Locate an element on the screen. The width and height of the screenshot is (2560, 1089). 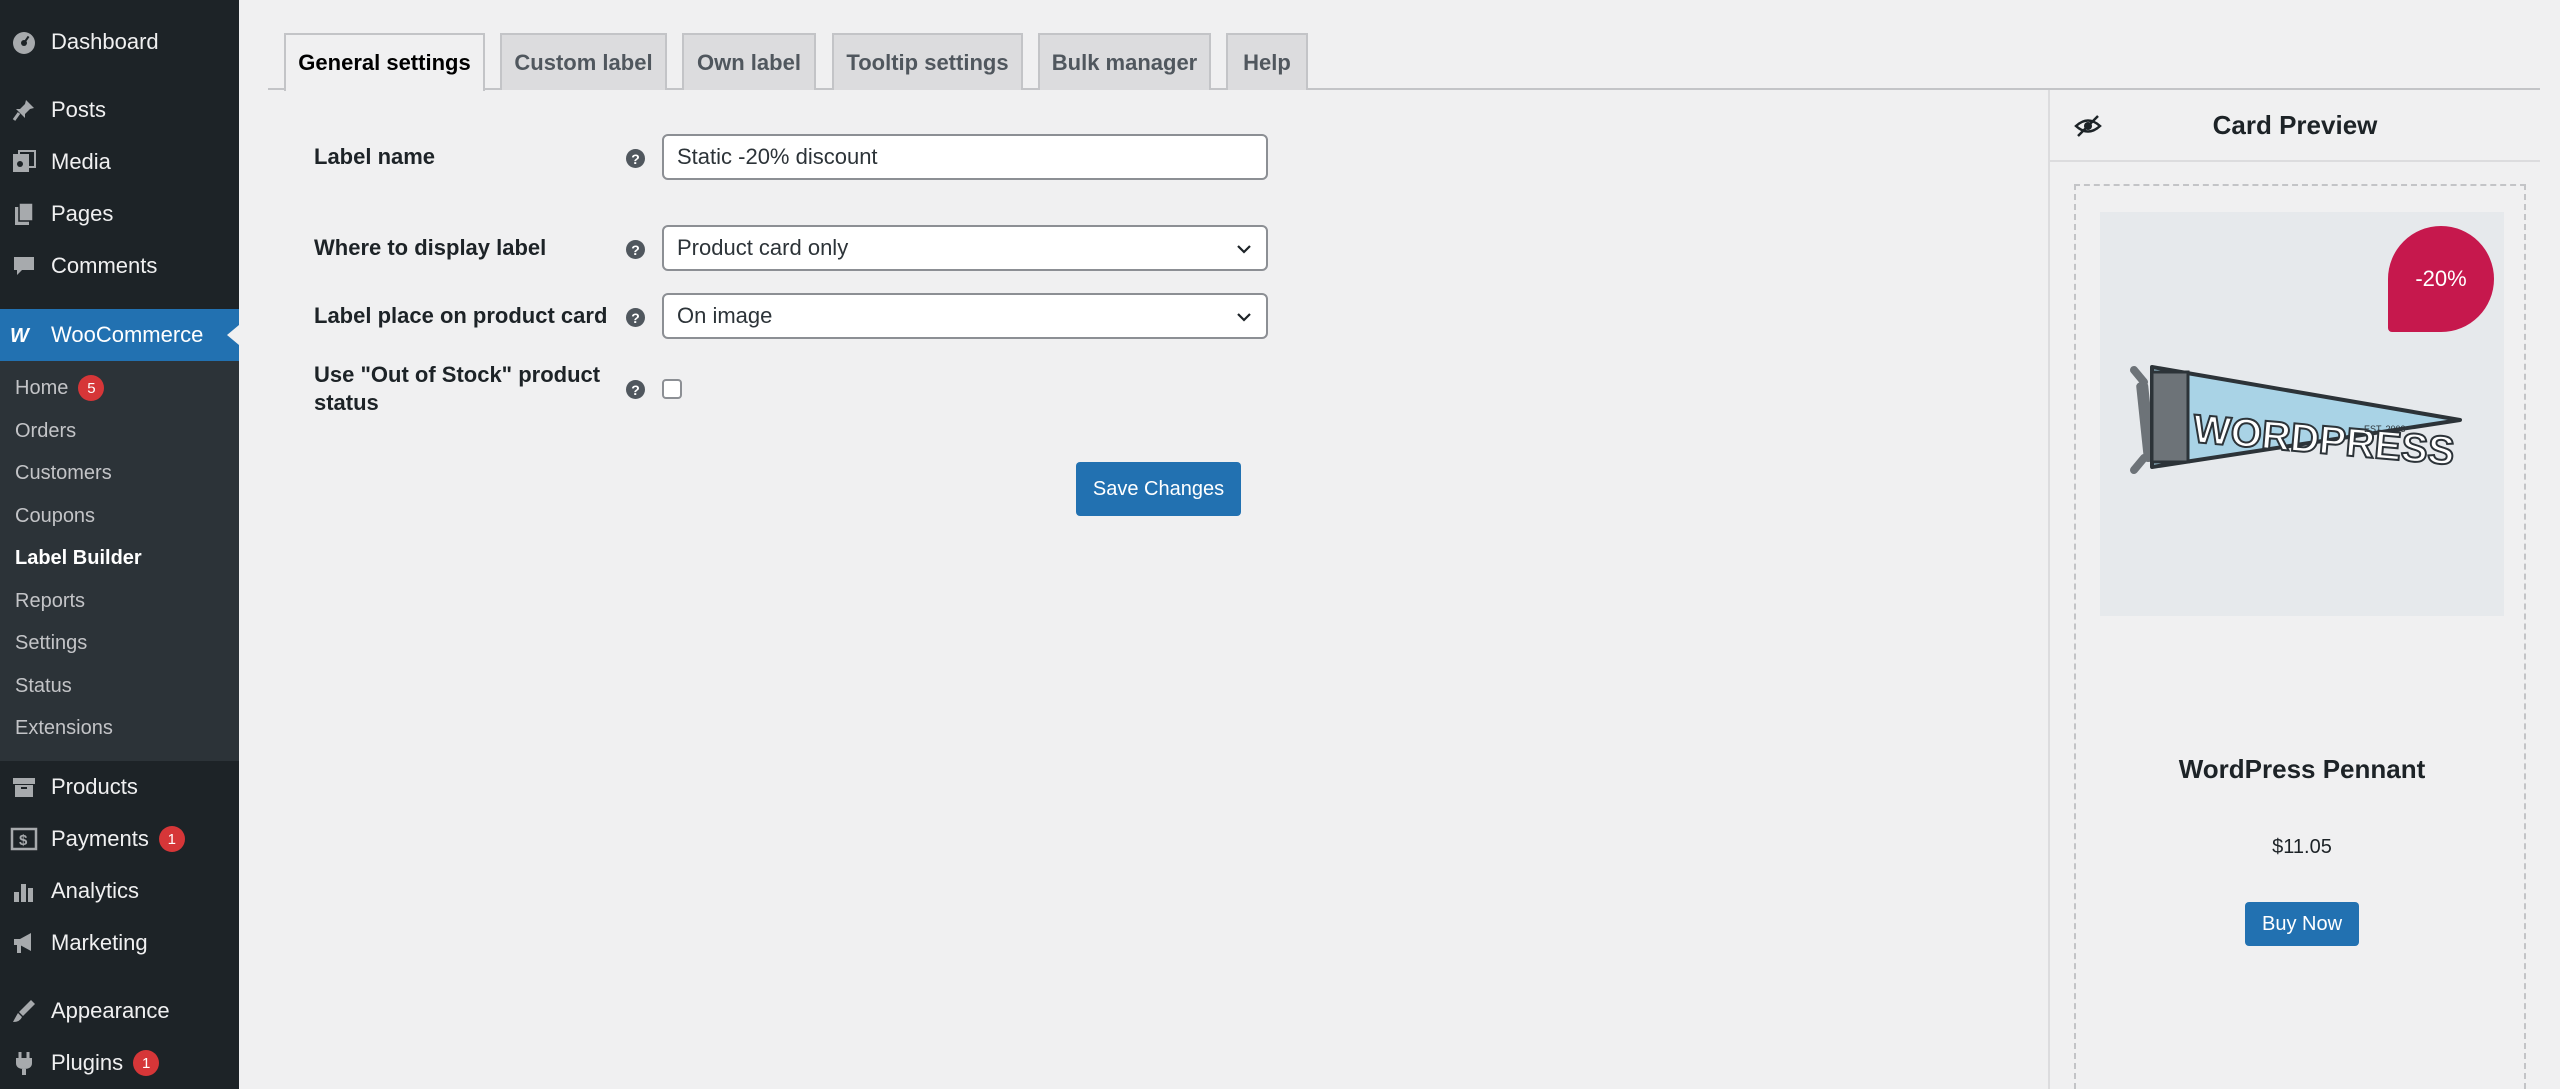
display-where-value: Product card only is located at coordinates (763, 247).